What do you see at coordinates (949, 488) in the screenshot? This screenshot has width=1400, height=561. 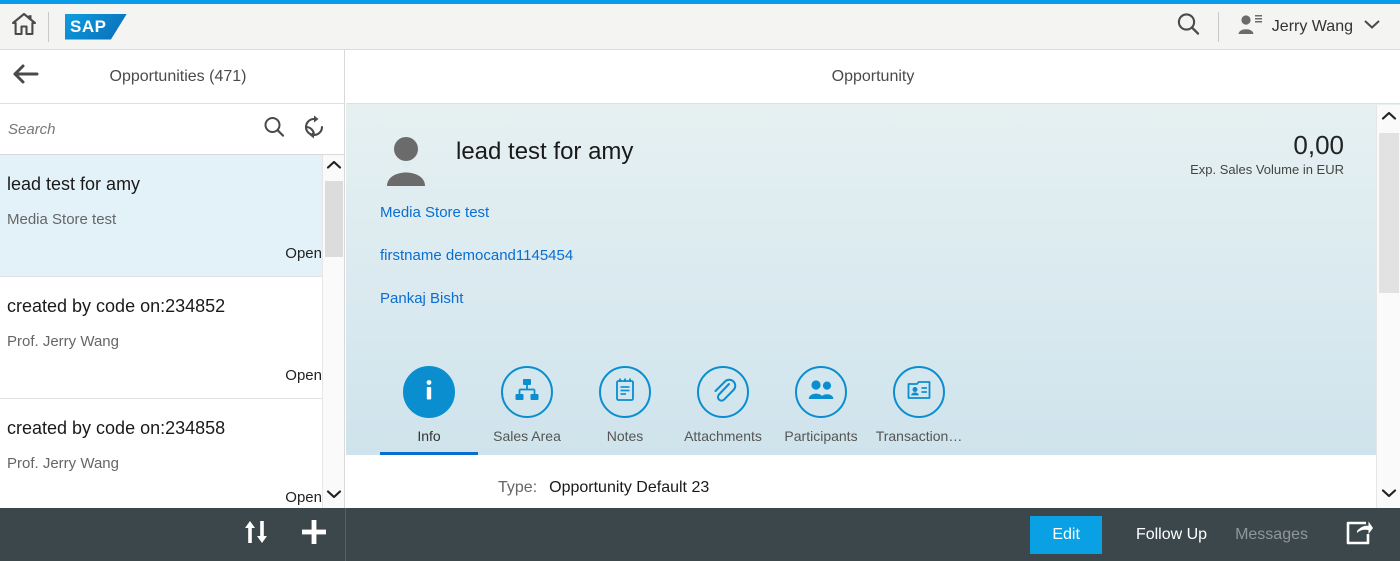 I see `field-row-type: Type: Opportunity Default 23` at bounding box center [949, 488].